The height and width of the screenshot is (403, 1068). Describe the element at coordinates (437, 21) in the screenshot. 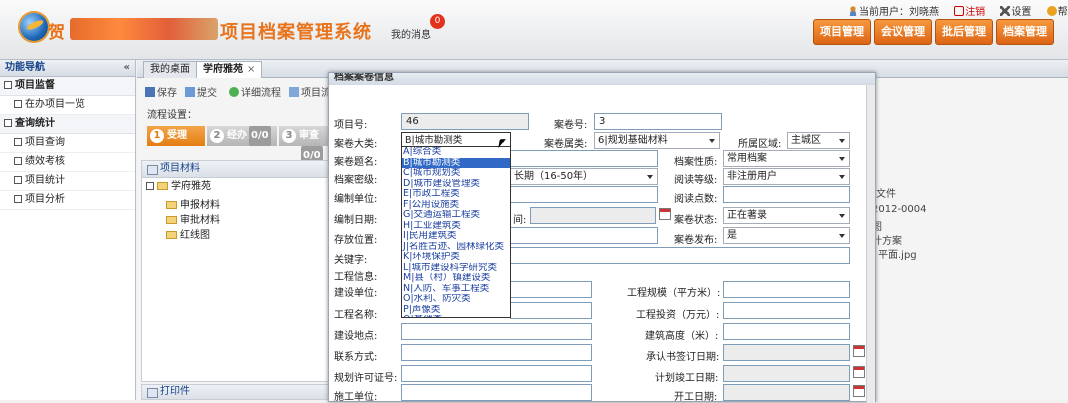

I see `message-count-badge: 0` at that location.